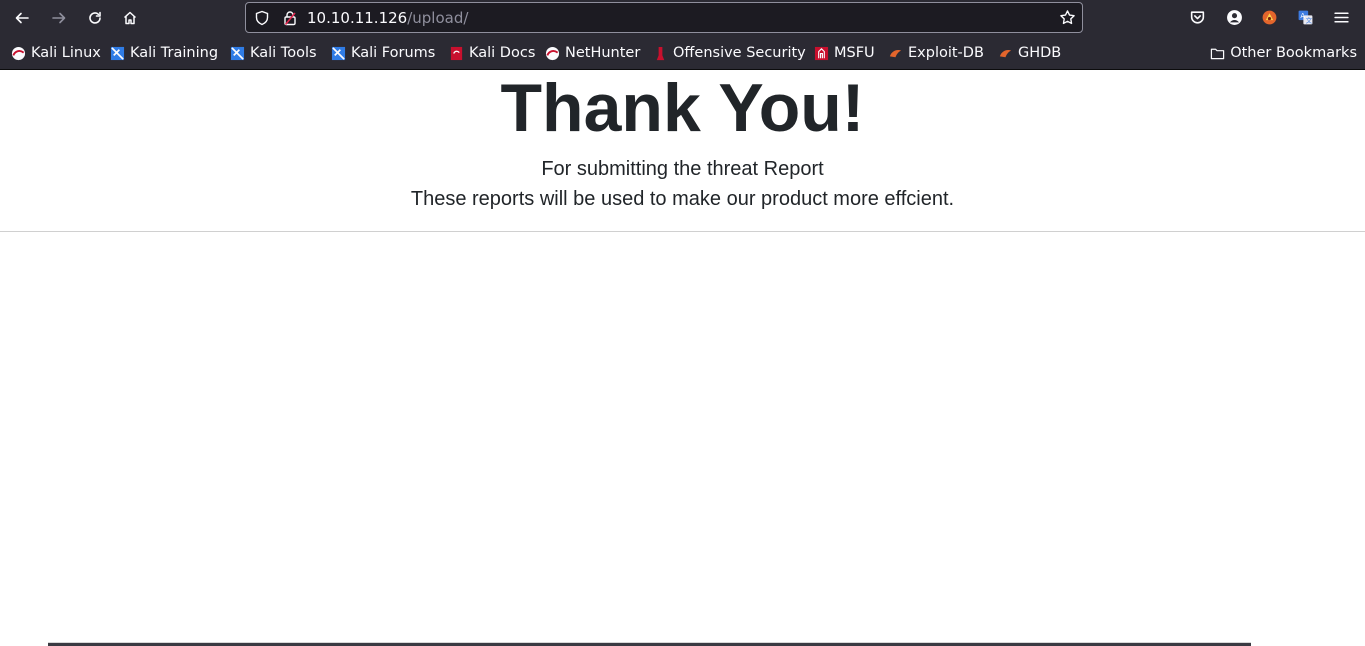  I want to click on bookmark-exploit-db: Exploit-DB, so click(936, 53).